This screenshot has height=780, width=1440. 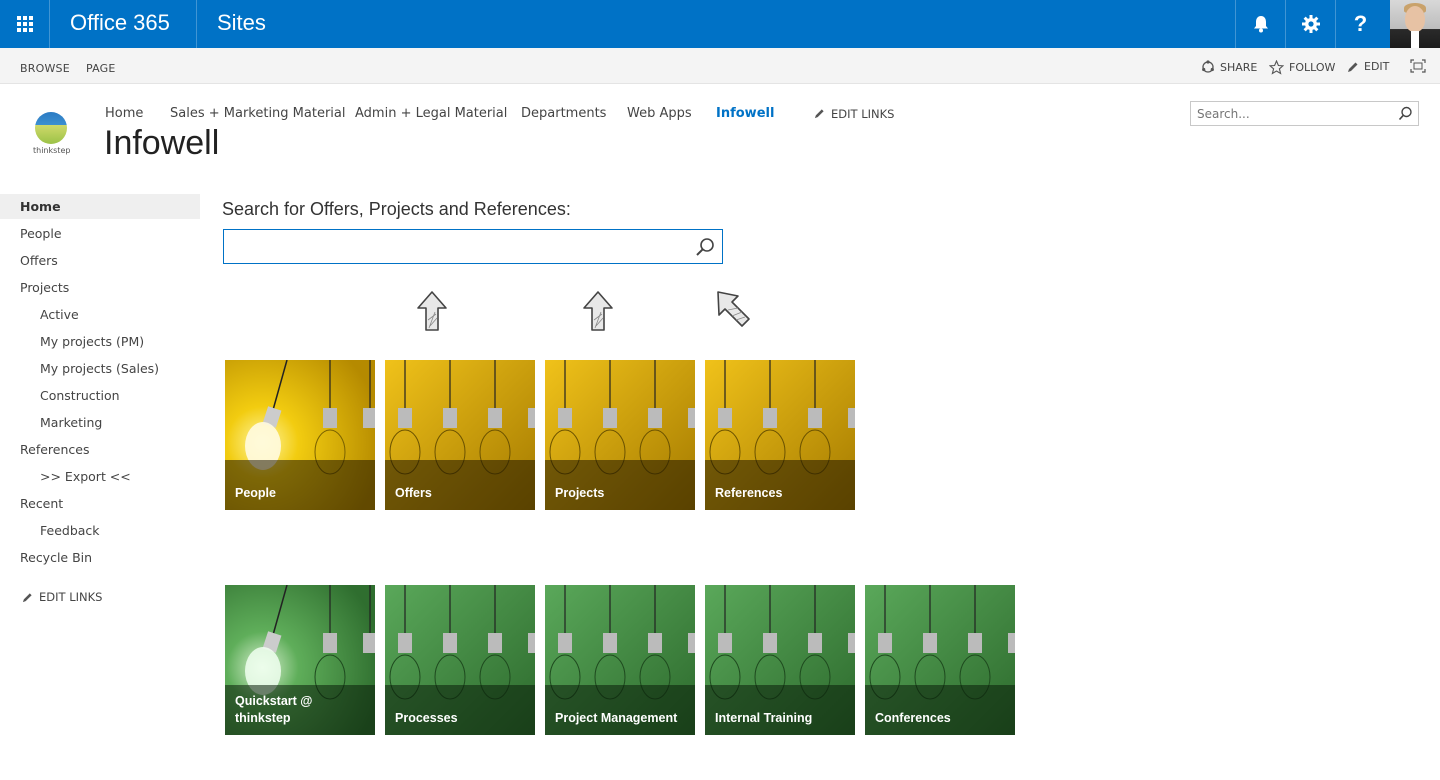 What do you see at coordinates (100, 314) in the screenshot?
I see `leftnav-active: Active` at bounding box center [100, 314].